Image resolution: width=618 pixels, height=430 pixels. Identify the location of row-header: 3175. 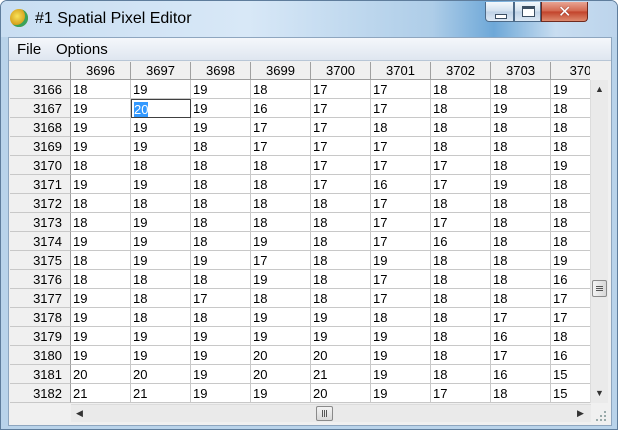
(40, 260).